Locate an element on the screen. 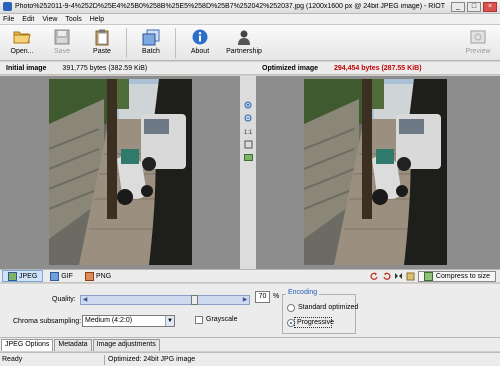 This screenshot has height=366, width=500. zoom-in-icon is located at coordinates (248, 105).